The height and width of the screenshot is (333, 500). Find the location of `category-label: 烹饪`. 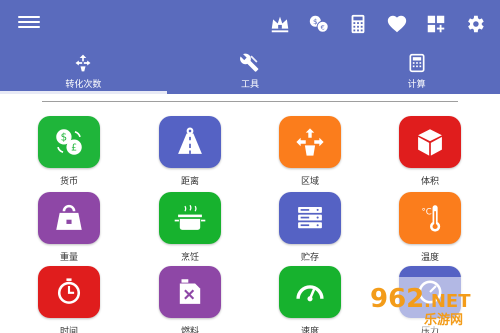

category-label: 烹饪 is located at coordinates (189, 258).